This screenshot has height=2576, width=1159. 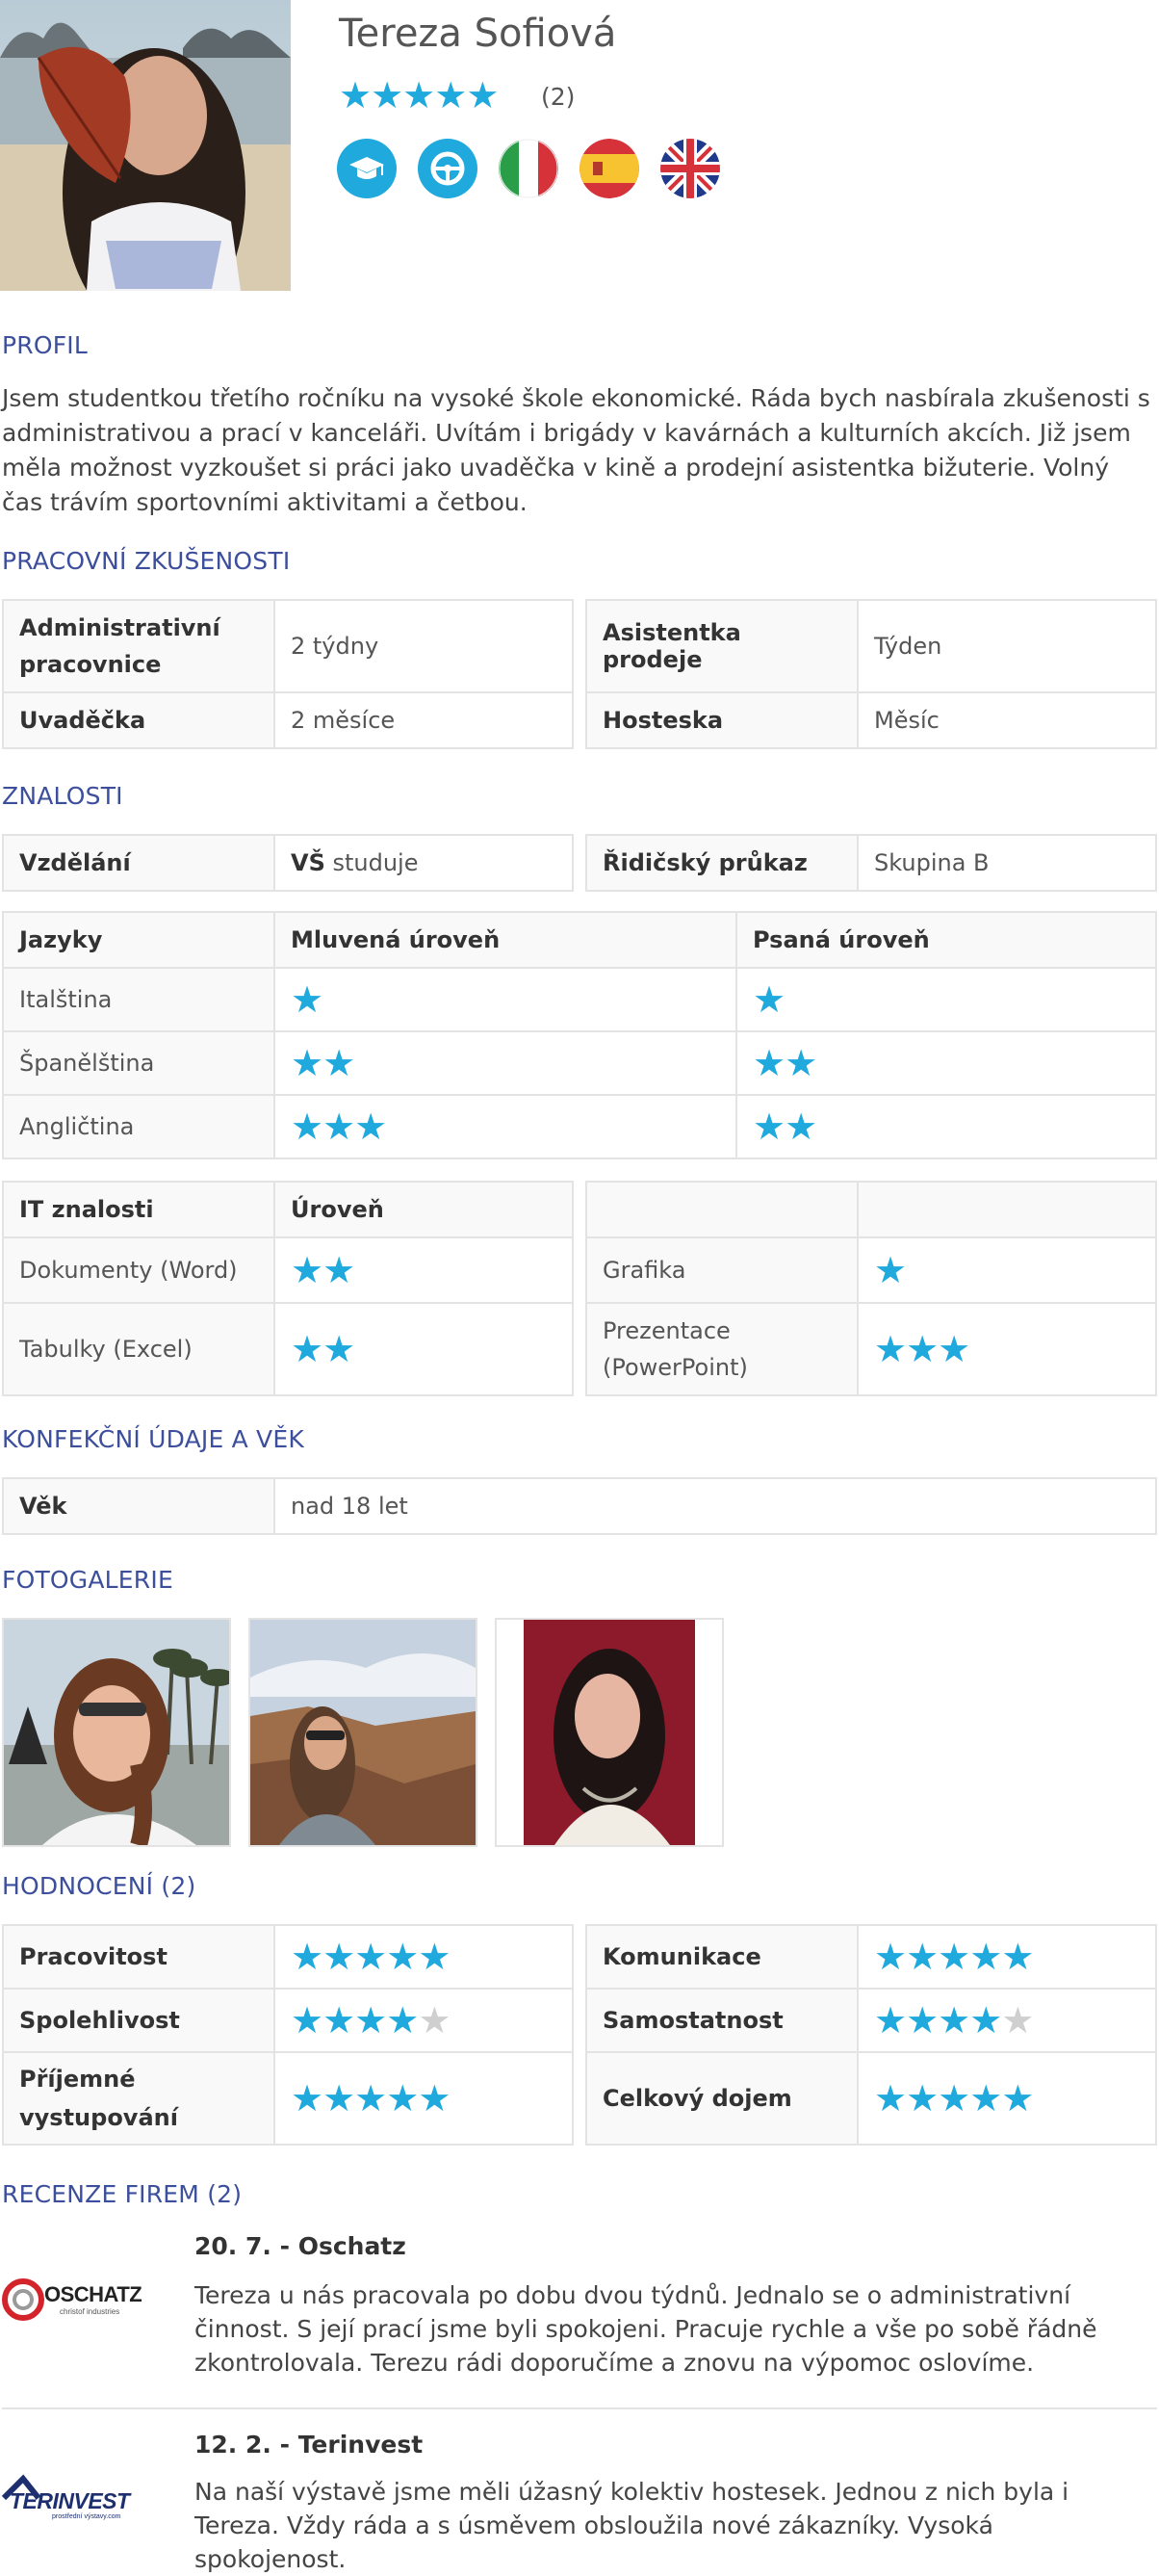 What do you see at coordinates (138, 1270) in the screenshot?
I see `it-skill-name: Dokumenty (Word)` at bounding box center [138, 1270].